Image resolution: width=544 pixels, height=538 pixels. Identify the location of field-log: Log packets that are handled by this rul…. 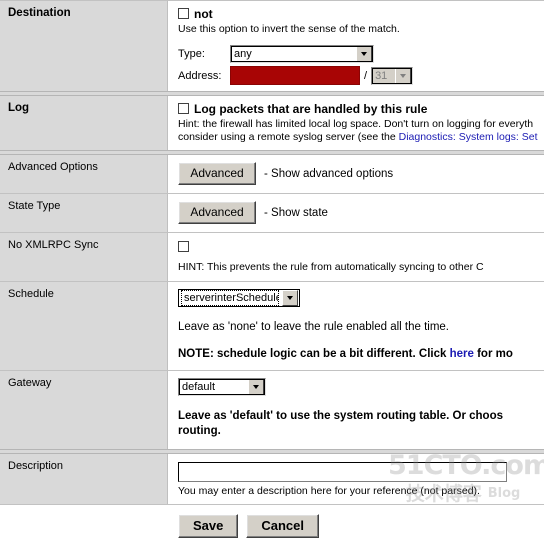
(356, 123).